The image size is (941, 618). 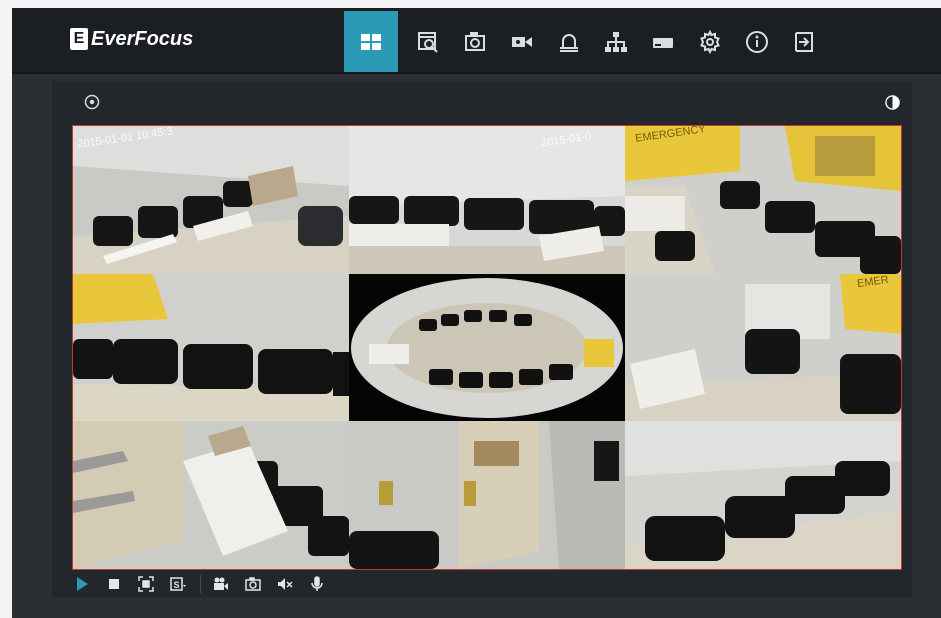 I want to click on everfocus-logo: E EverFocus, so click(x=131, y=39).